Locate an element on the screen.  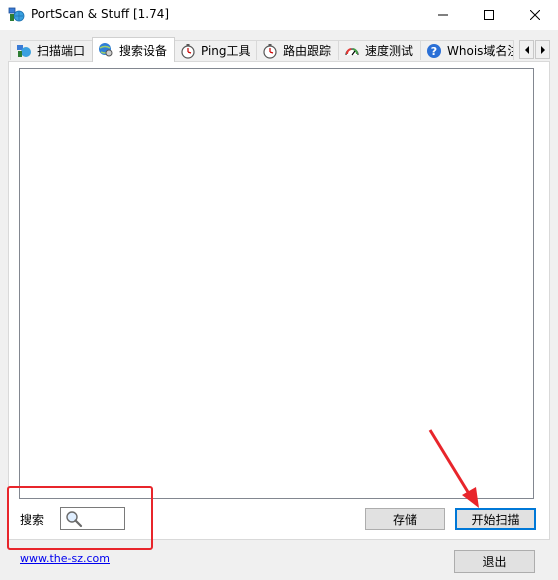
maximize-icon is located at coordinates (489, 15).